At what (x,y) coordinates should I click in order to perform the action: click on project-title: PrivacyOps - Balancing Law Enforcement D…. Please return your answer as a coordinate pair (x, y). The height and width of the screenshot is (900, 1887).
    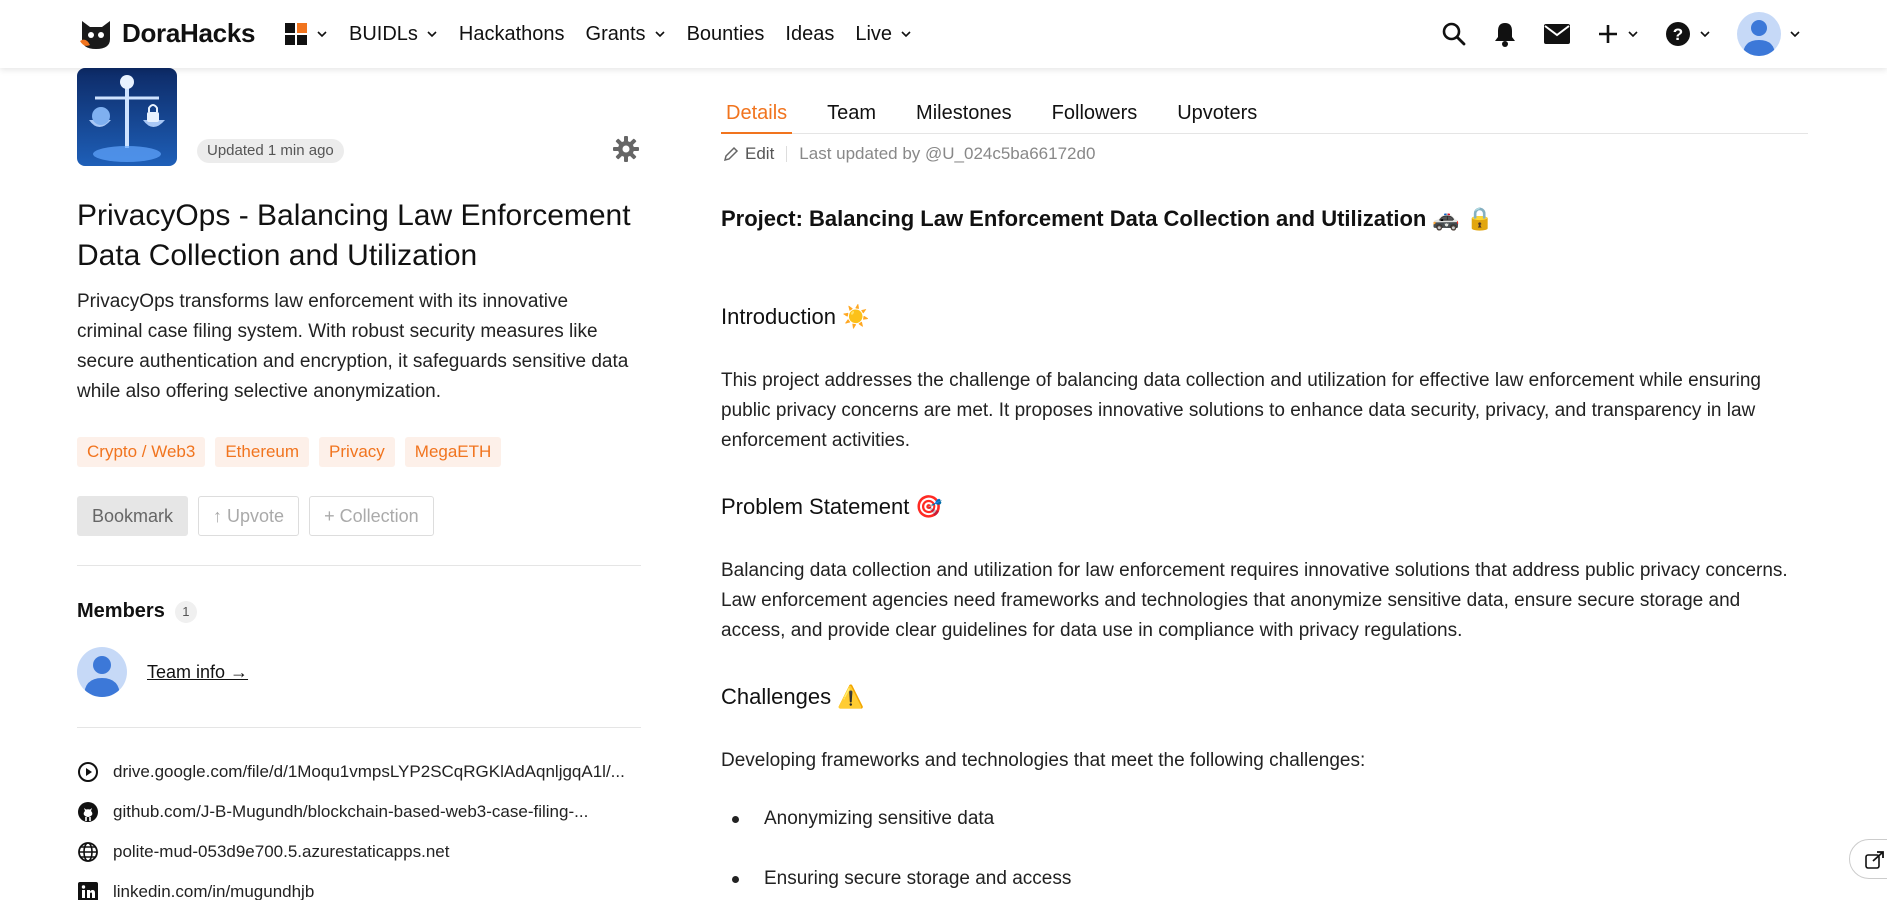
    Looking at the image, I should click on (354, 235).